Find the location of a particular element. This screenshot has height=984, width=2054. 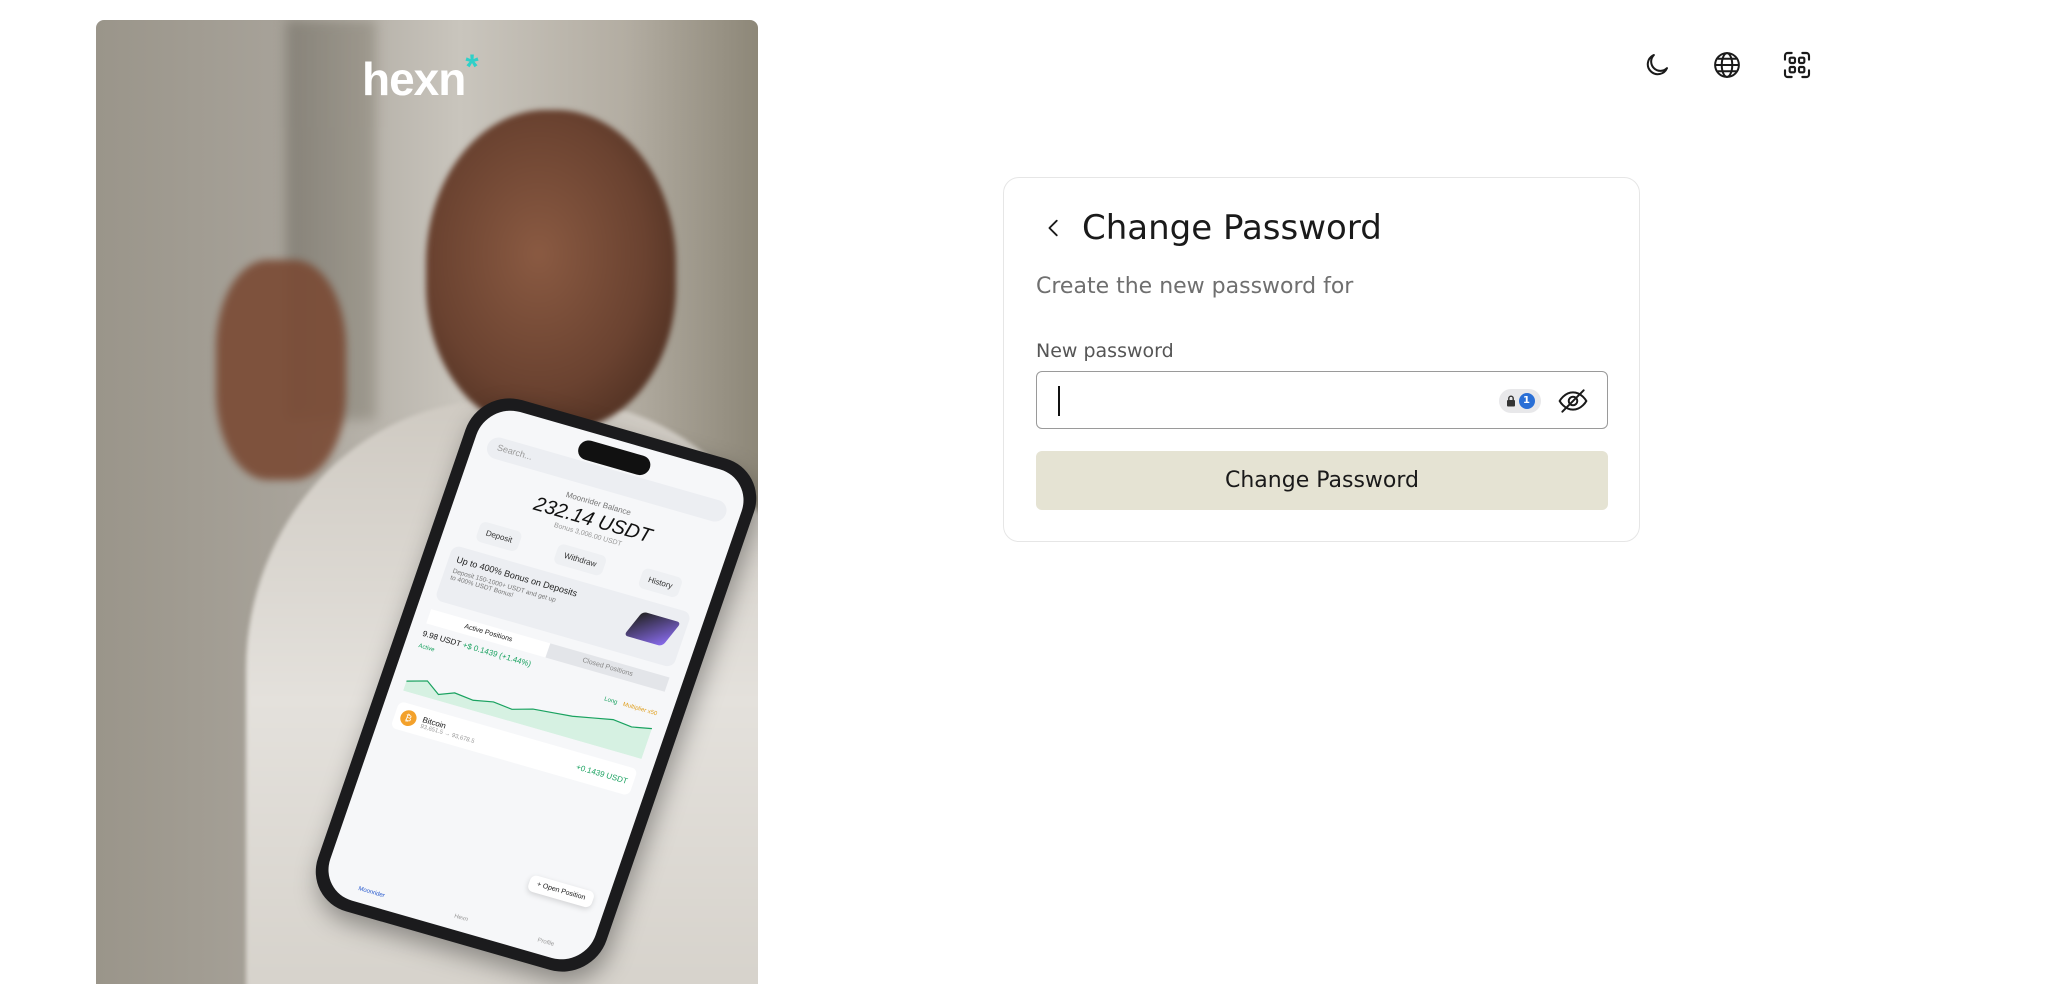

brand-logo-text: hexn is located at coordinates (414, 79).